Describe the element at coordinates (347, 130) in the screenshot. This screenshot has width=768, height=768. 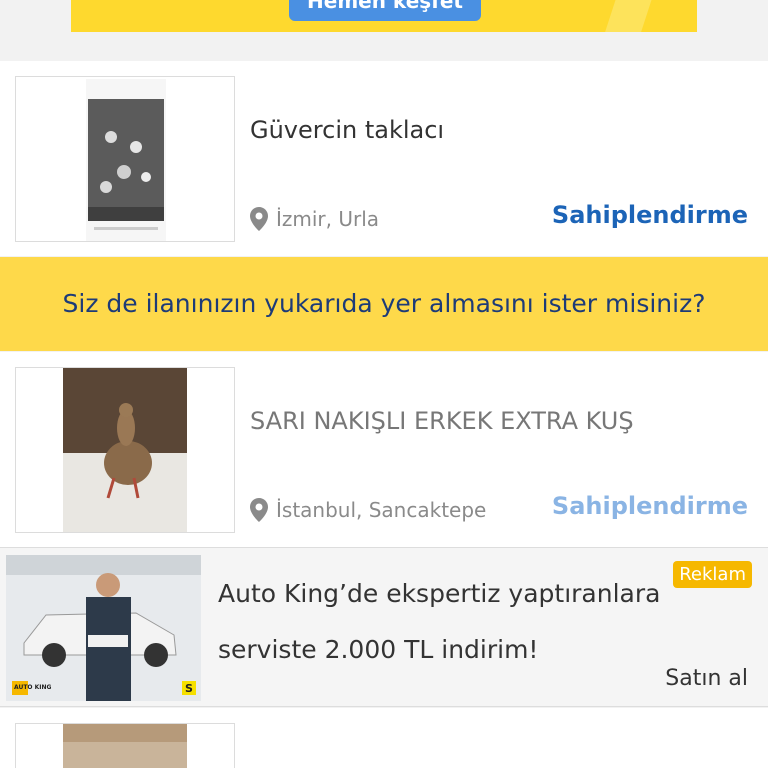
I see `listing-title: Güvercin taklacı` at that location.